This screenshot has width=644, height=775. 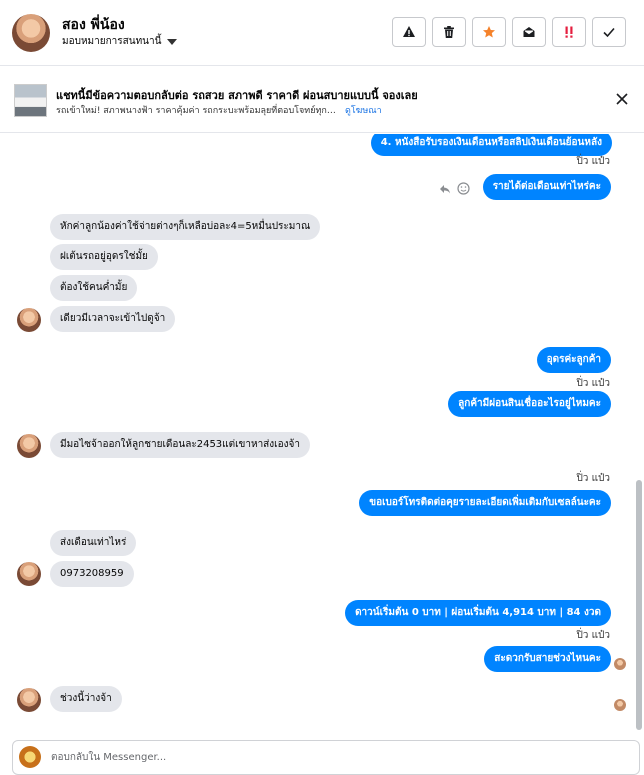 What do you see at coordinates (322, 33) in the screenshot?
I see `conversation-header: สอง พี่น้อง มอบหมายการสนทนานี้` at bounding box center [322, 33].